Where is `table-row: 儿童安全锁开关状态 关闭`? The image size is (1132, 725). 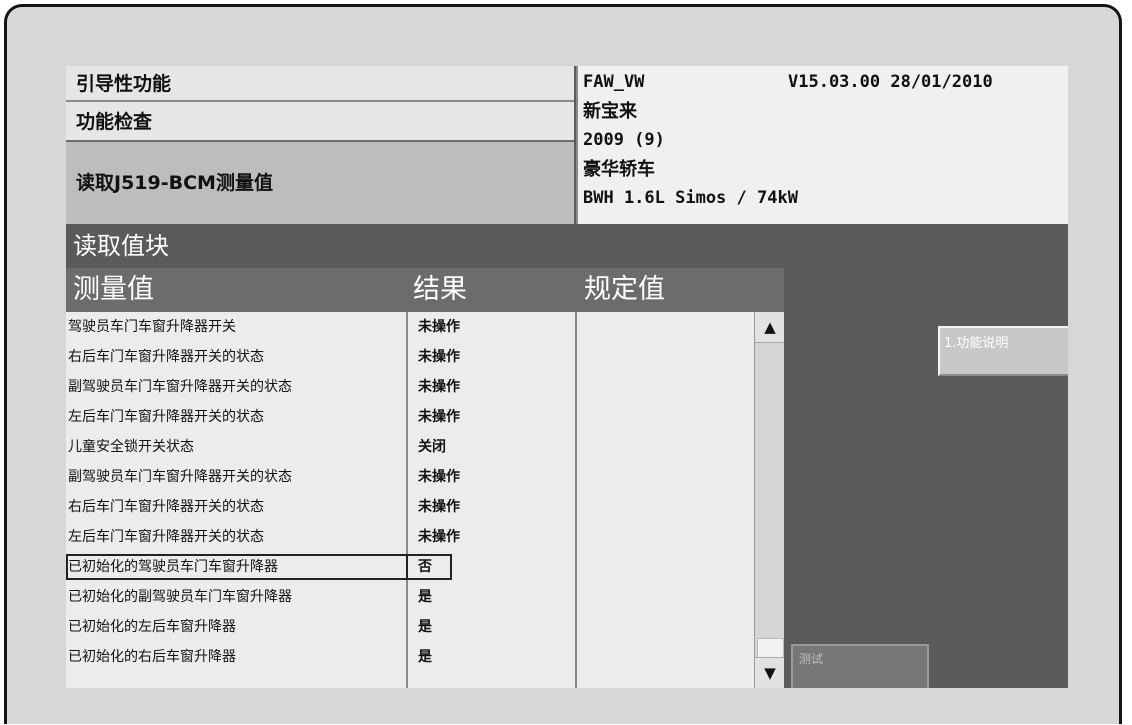
table-row: 儿童安全锁开关状态 关闭 is located at coordinates (411, 447).